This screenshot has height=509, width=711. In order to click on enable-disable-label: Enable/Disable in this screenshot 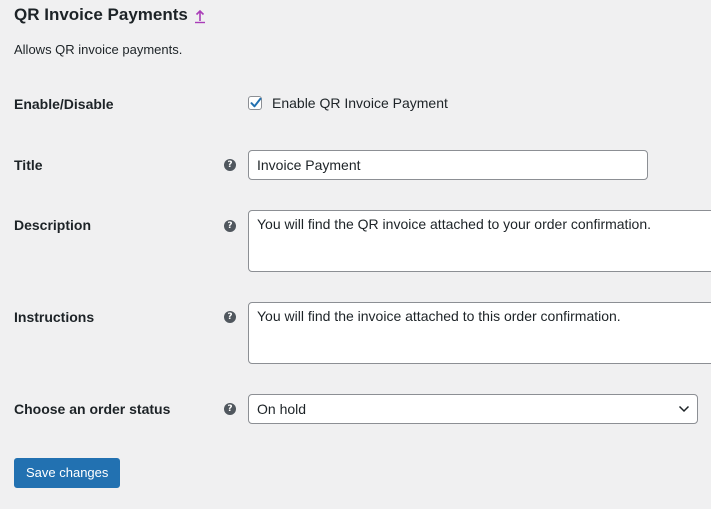, I will do `click(64, 104)`.